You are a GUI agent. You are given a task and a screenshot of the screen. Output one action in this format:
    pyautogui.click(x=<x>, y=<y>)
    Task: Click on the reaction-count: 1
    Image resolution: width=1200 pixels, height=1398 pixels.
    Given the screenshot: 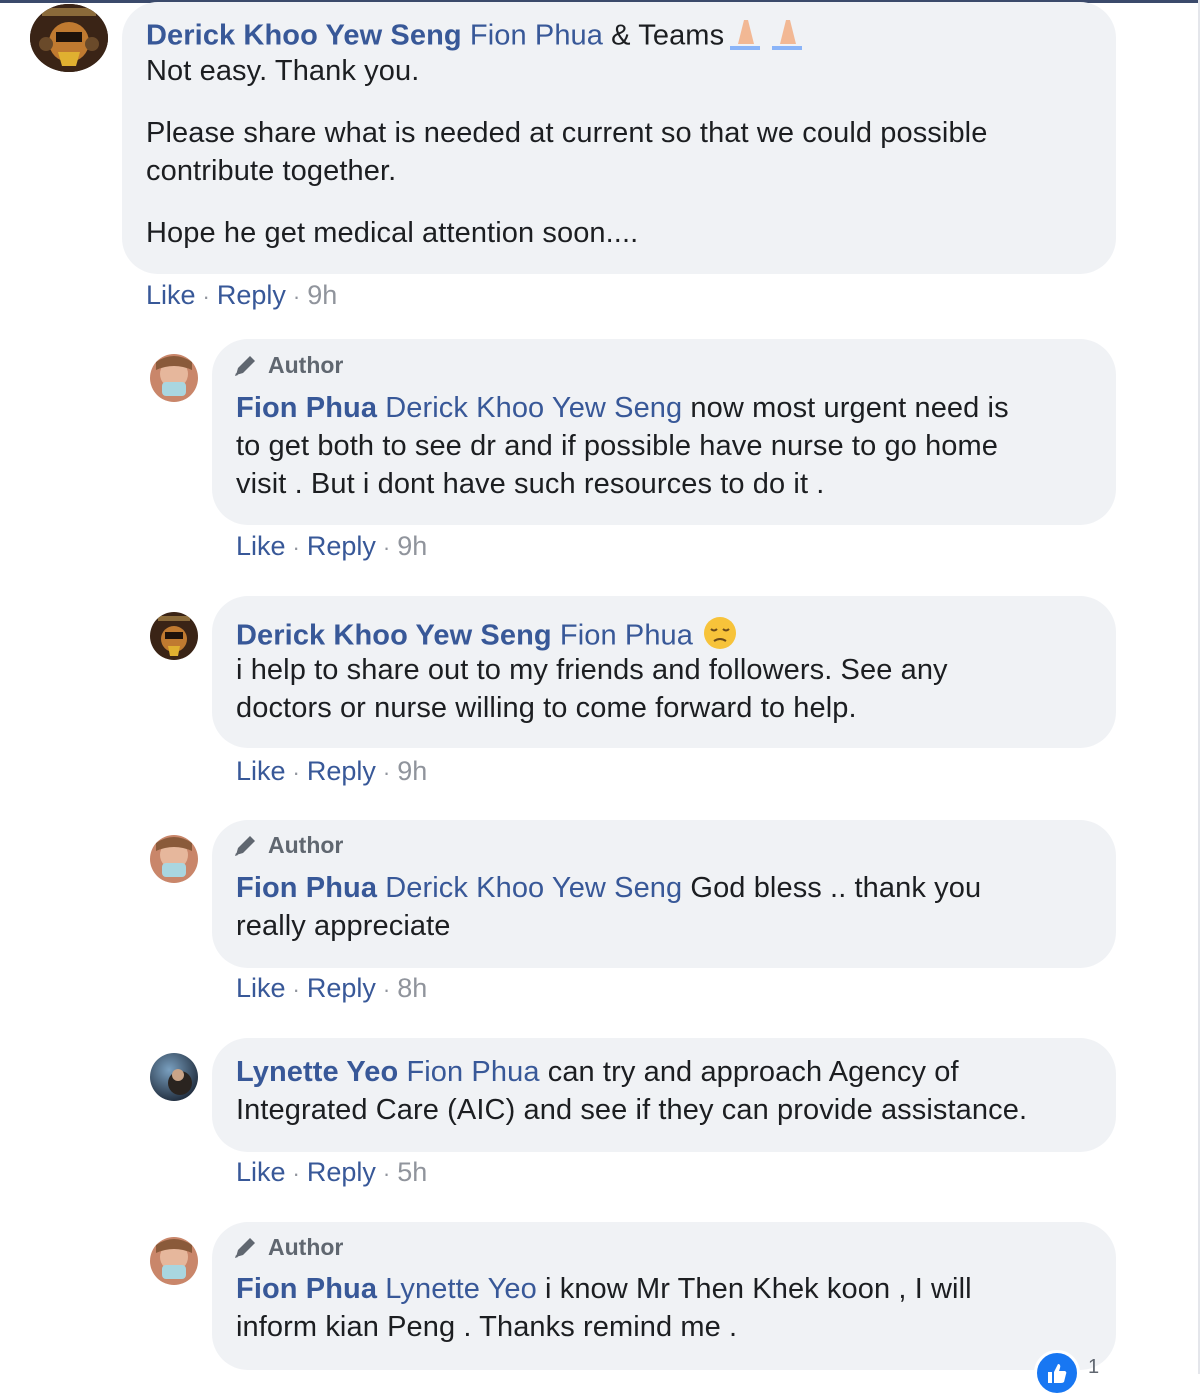 What is the action you would take?
    pyautogui.click(x=1093, y=1367)
    